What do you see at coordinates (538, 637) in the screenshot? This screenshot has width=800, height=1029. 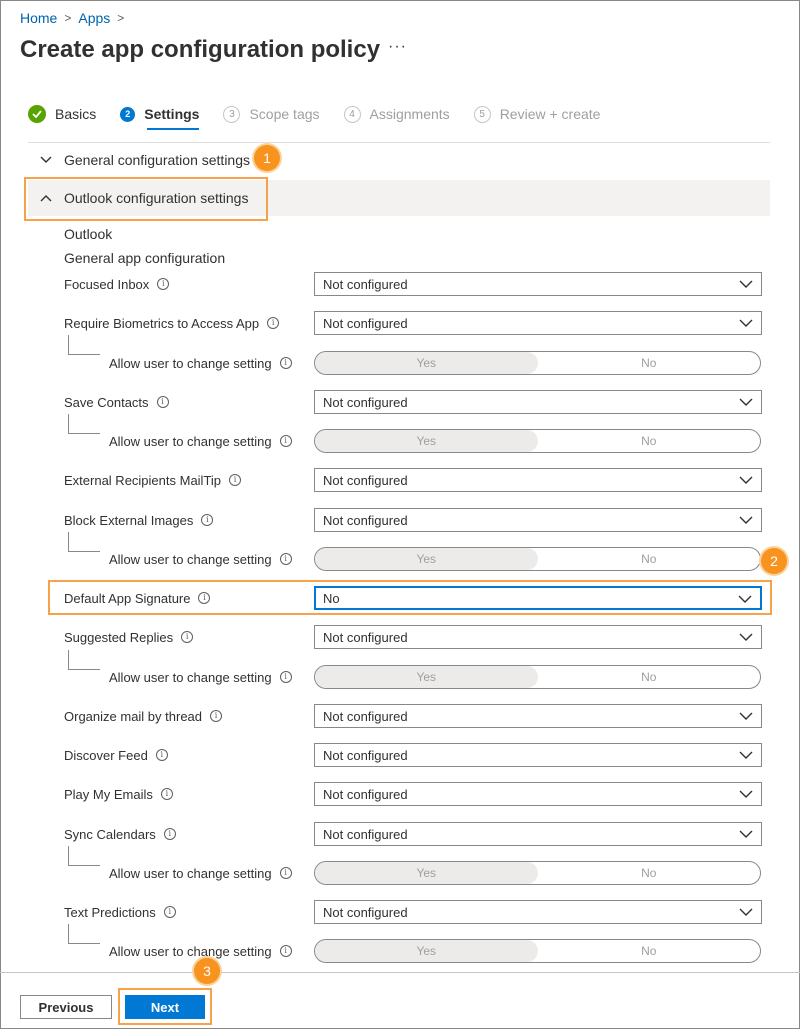 I see `suggested-replies-dropdown: Not configured` at bounding box center [538, 637].